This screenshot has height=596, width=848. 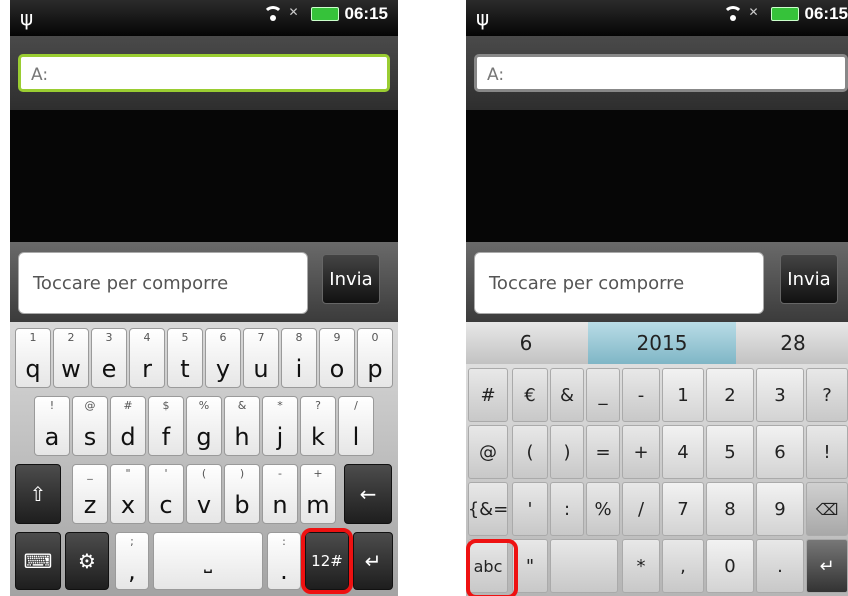 What do you see at coordinates (488, 509) in the screenshot?
I see `key-symbol: {&=` at bounding box center [488, 509].